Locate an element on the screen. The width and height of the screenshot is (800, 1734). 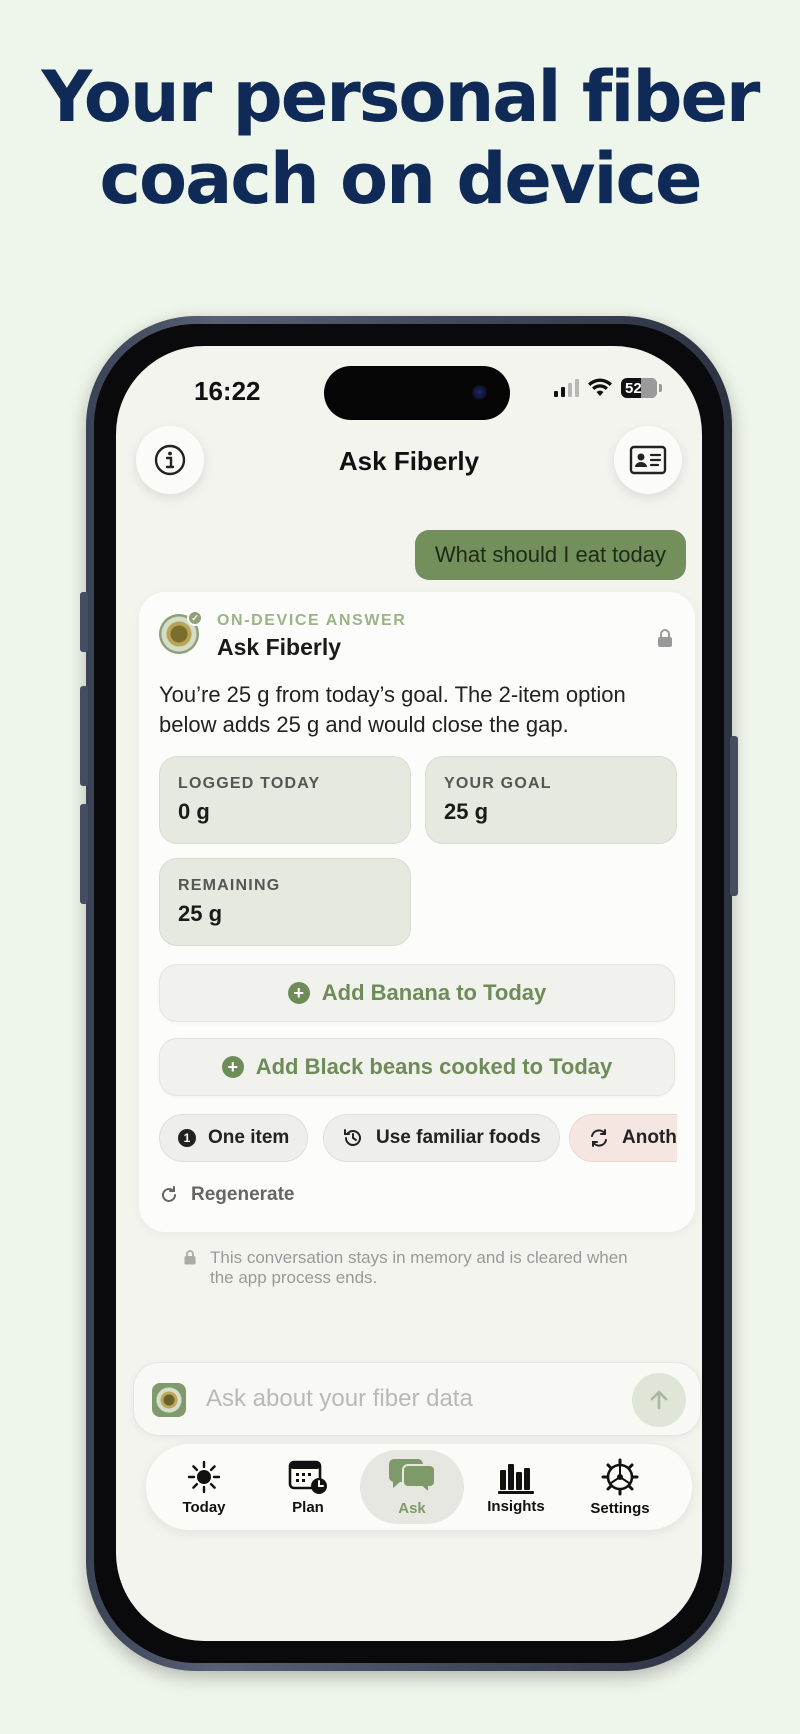
chip-one-item: 1 One item is located at coordinates (234, 1138).